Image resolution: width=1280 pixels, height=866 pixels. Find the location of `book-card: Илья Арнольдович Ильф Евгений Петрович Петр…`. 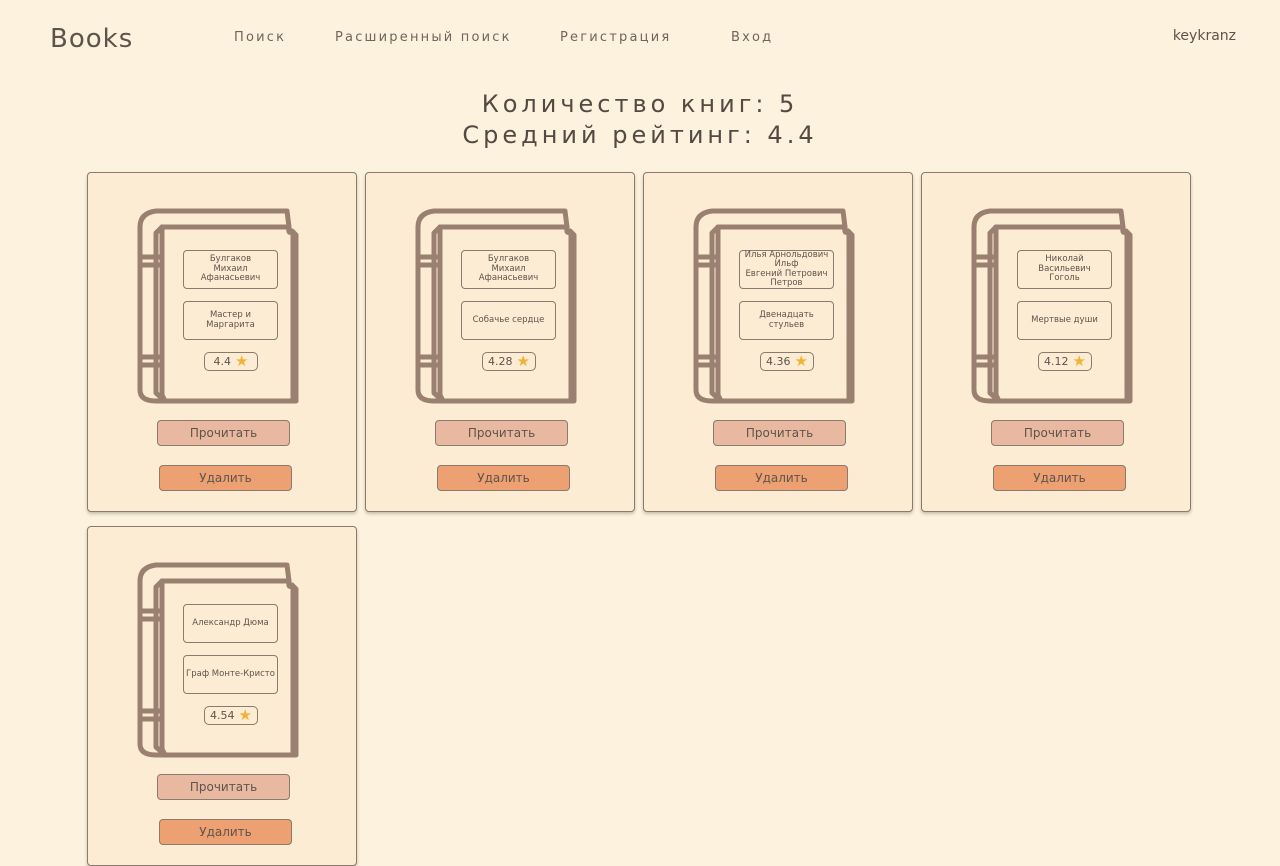

book-card: Илья Арнольдович Ильф Евгений Петрович Петр… is located at coordinates (778, 342).